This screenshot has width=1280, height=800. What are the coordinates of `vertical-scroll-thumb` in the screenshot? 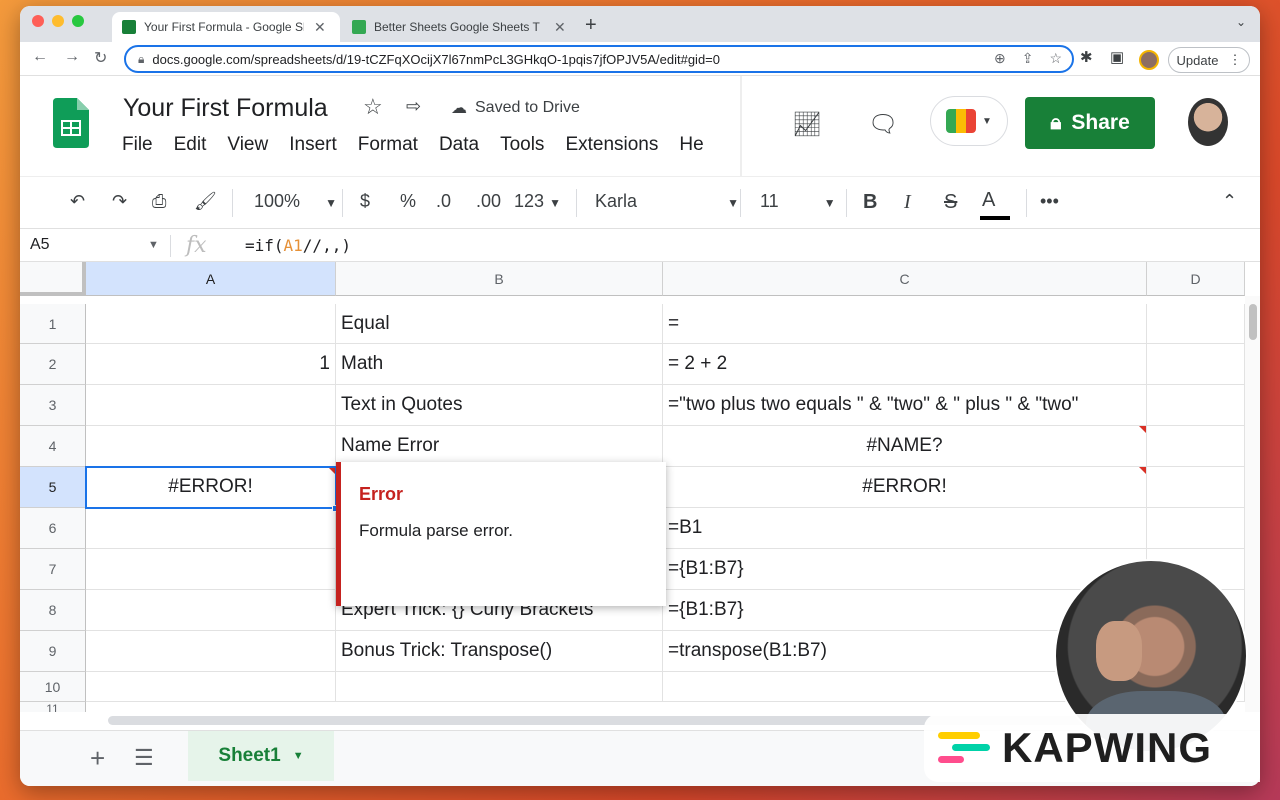 It's located at (1253, 322).